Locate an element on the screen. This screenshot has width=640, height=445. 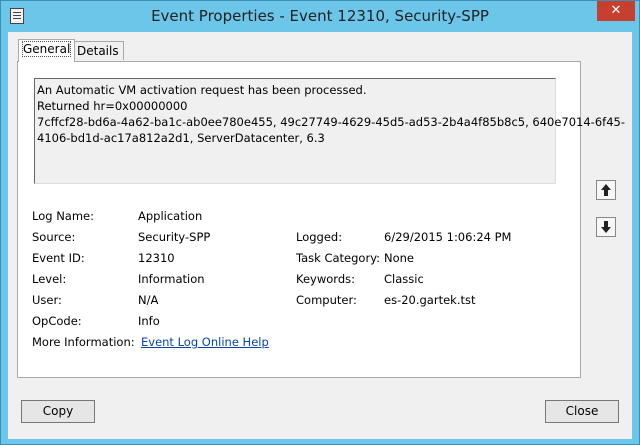
event-id-value: 12310 is located at coordinates (156, 258).